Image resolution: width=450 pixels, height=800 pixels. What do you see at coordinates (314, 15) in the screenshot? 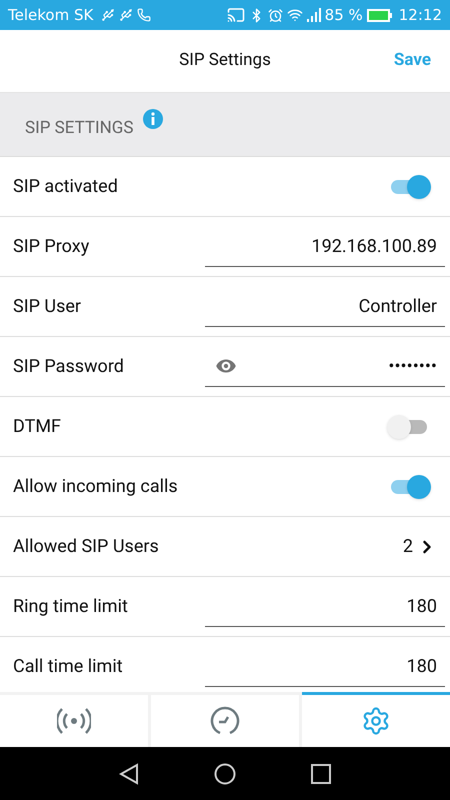
I see `signal-icon` at bounding box center [314, 15].